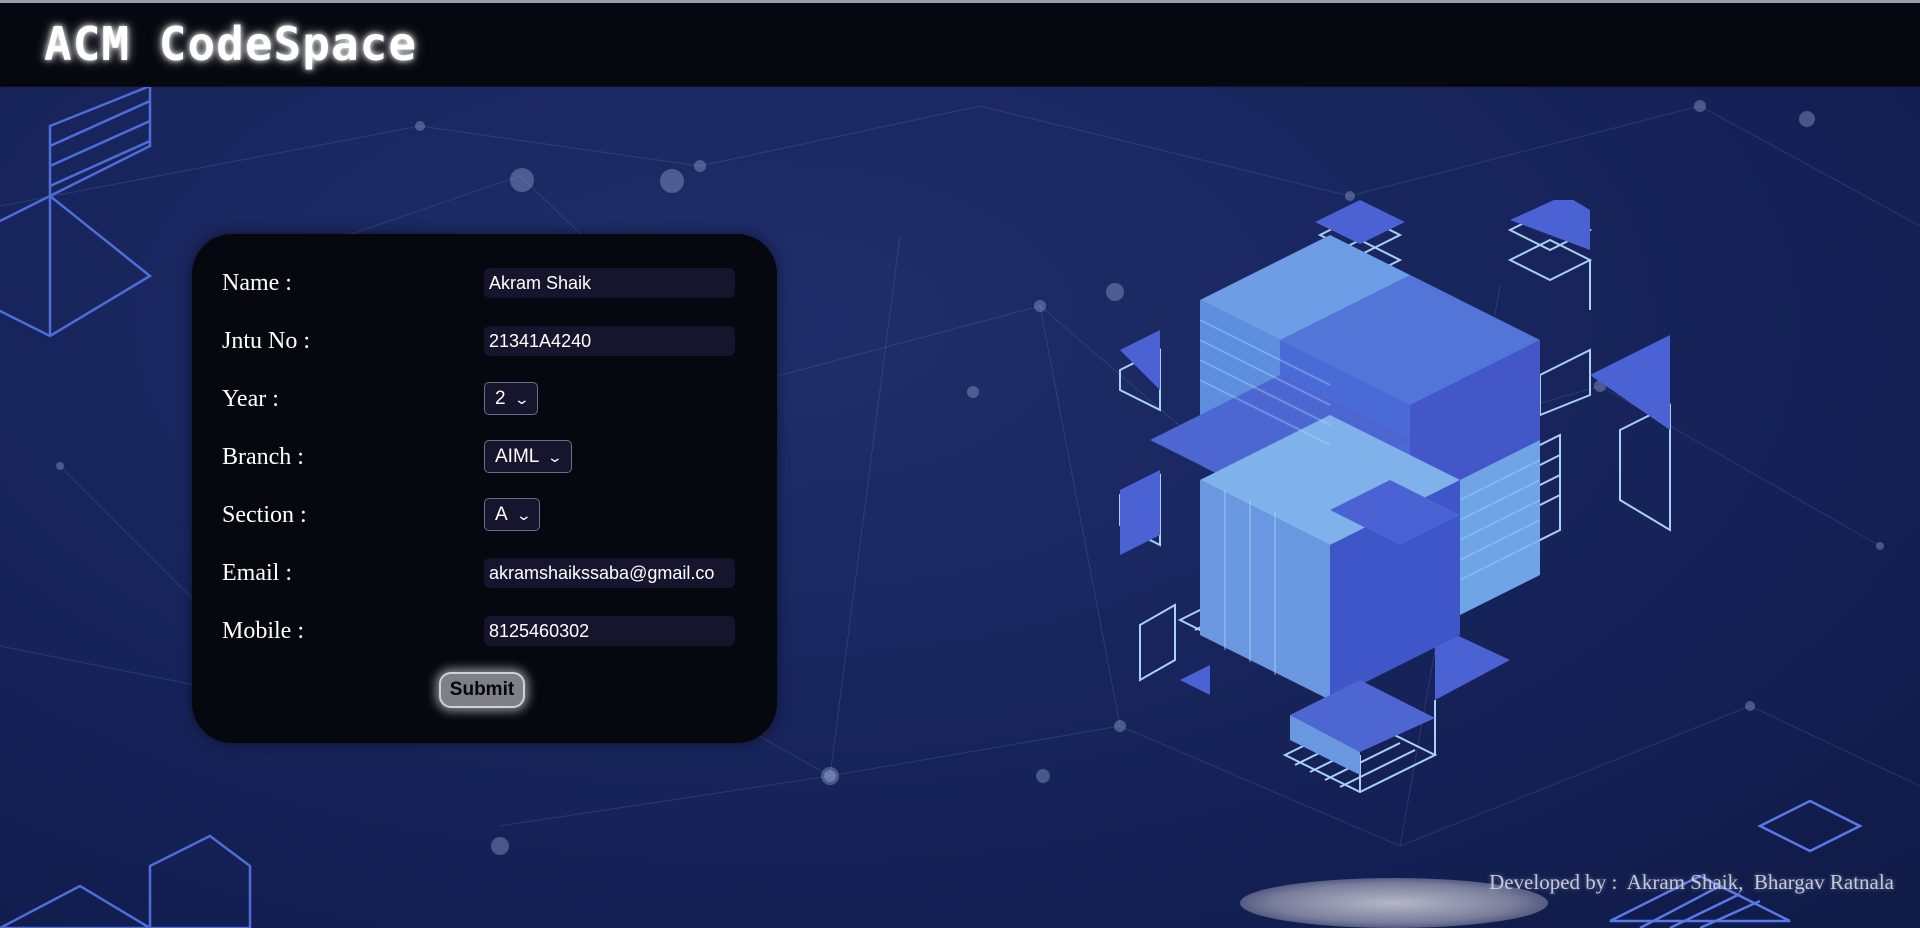 This screenshot has height=928, width=1920. Describe the element at coordinates (609, 573) in the screenshot. I see `email-input: akramshaikssaba@gmail.co` at that location.